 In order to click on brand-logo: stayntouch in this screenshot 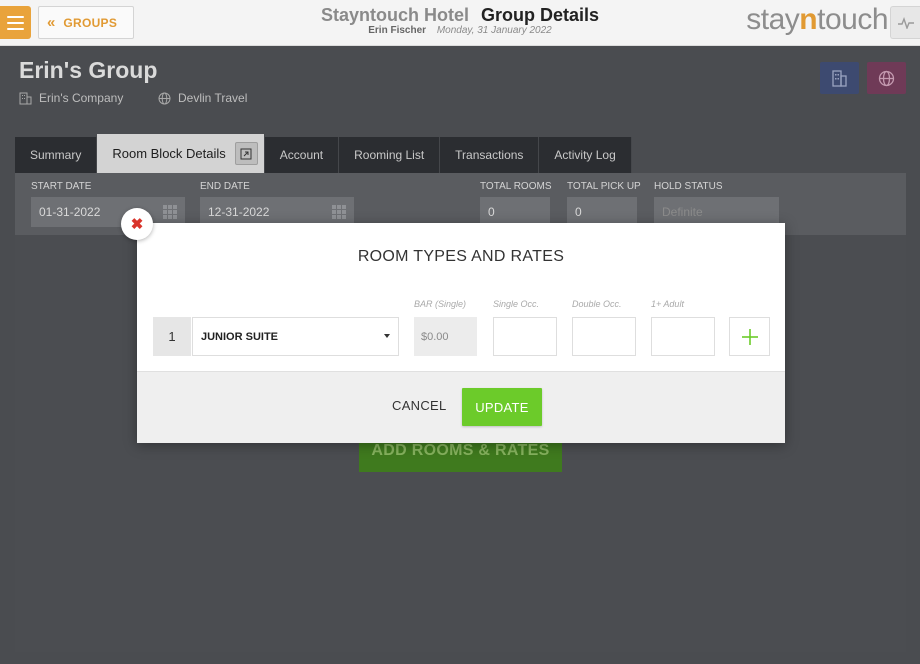, I will do `click(817, 19)`.